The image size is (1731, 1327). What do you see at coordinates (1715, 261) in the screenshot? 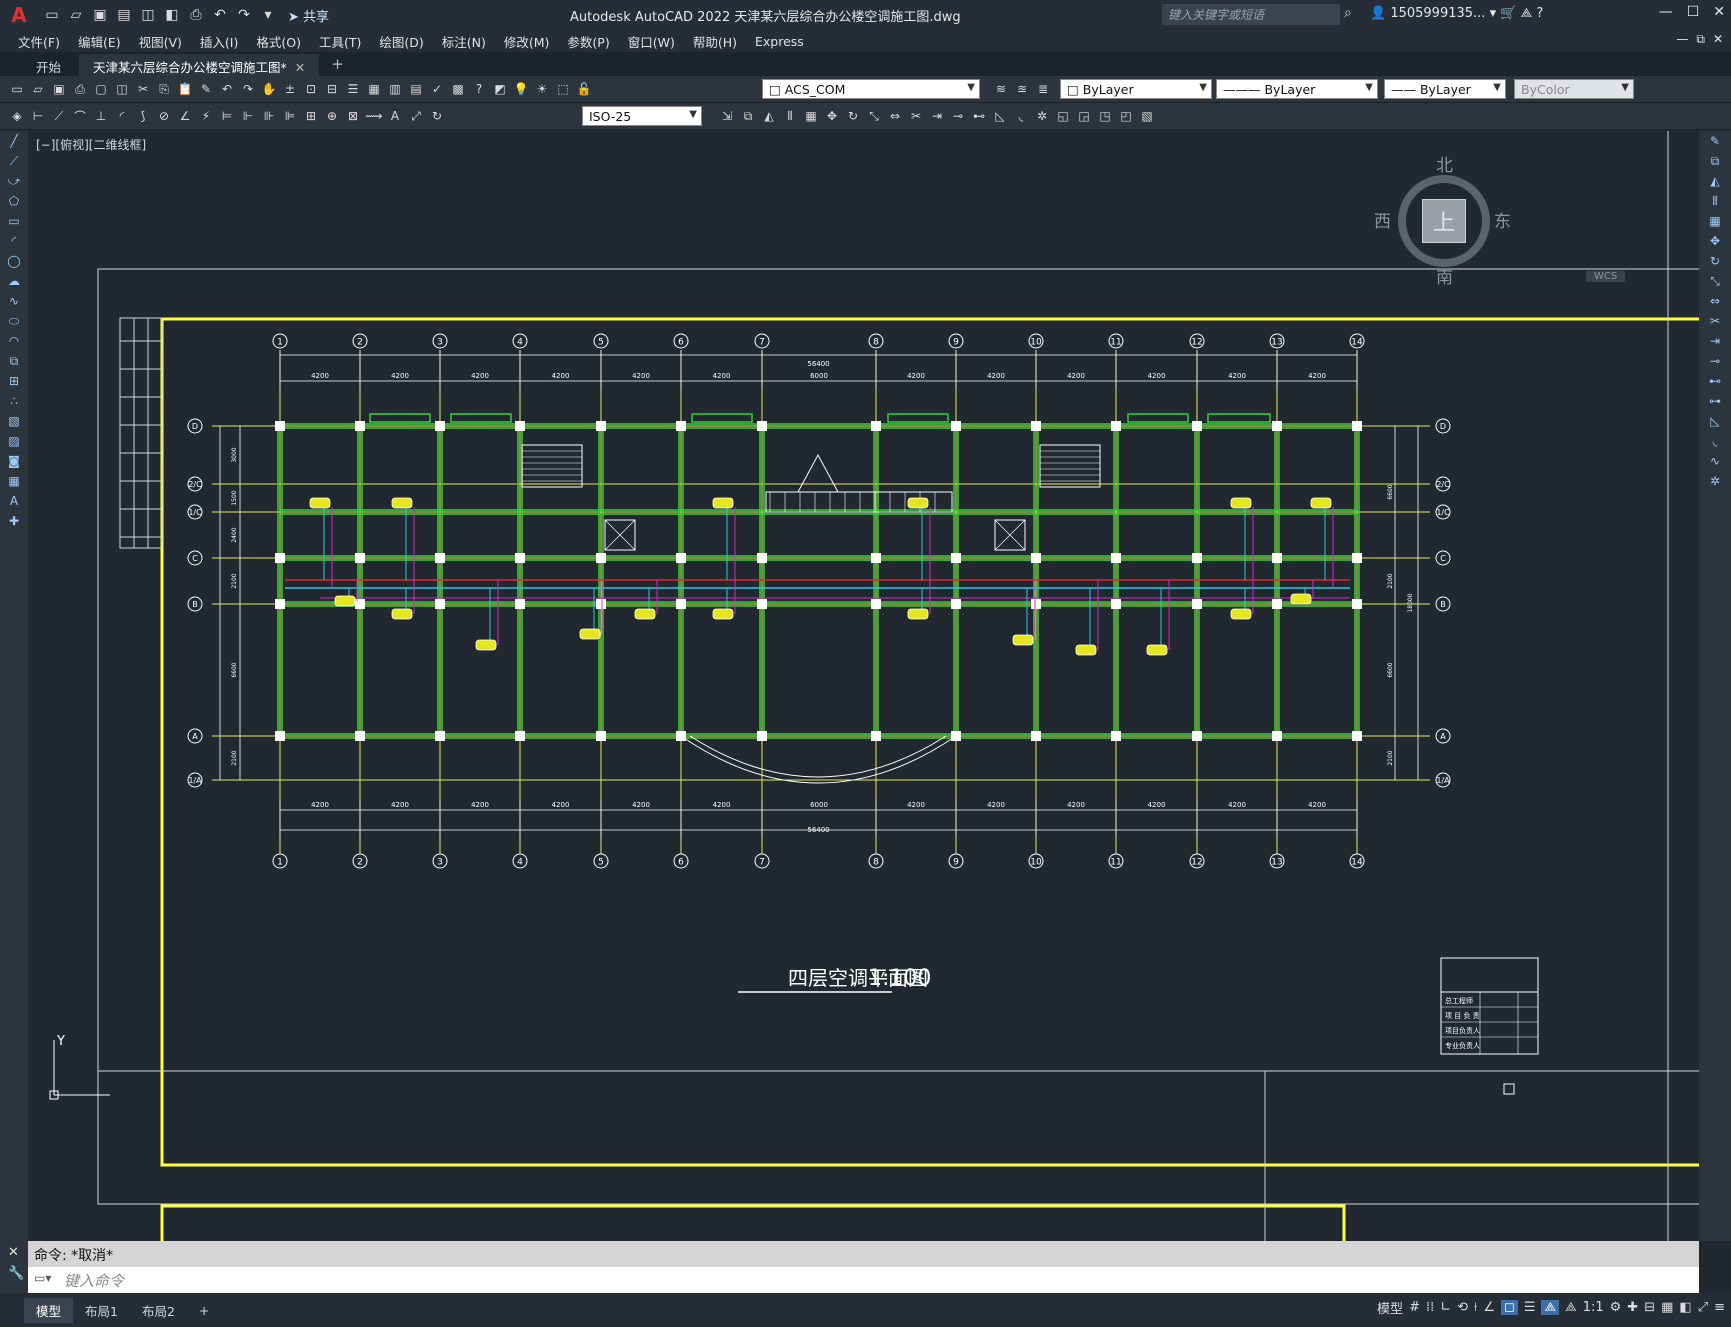
I see `rotate-r-icon: ↻` at bounding box center [1715, 261].